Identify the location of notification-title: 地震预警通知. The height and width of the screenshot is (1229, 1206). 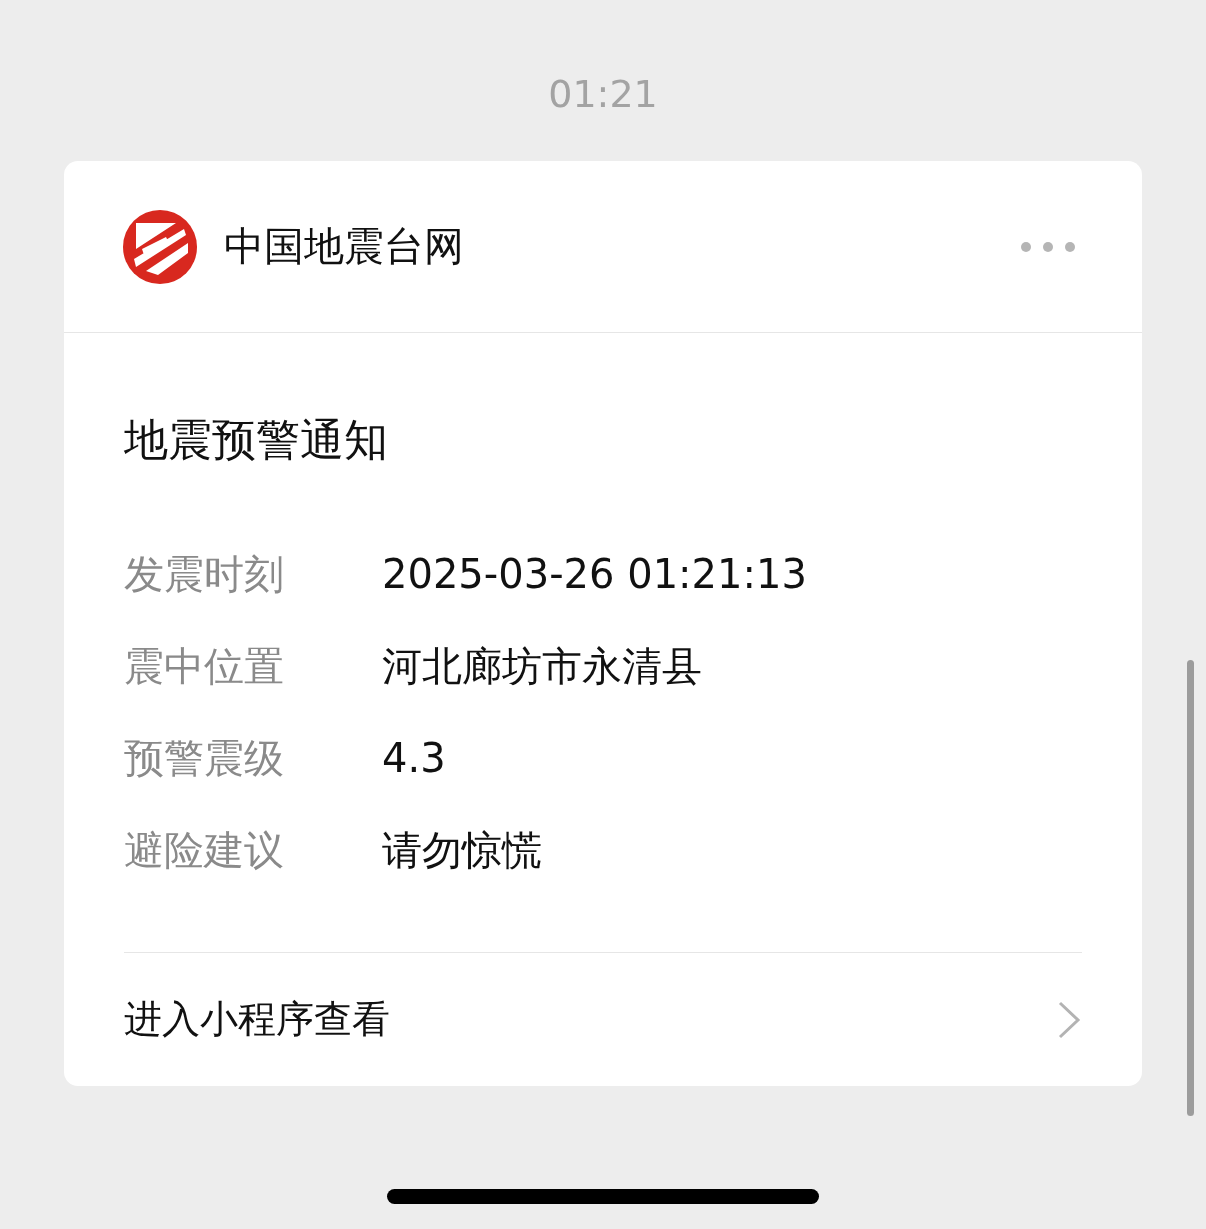
(256, 440).